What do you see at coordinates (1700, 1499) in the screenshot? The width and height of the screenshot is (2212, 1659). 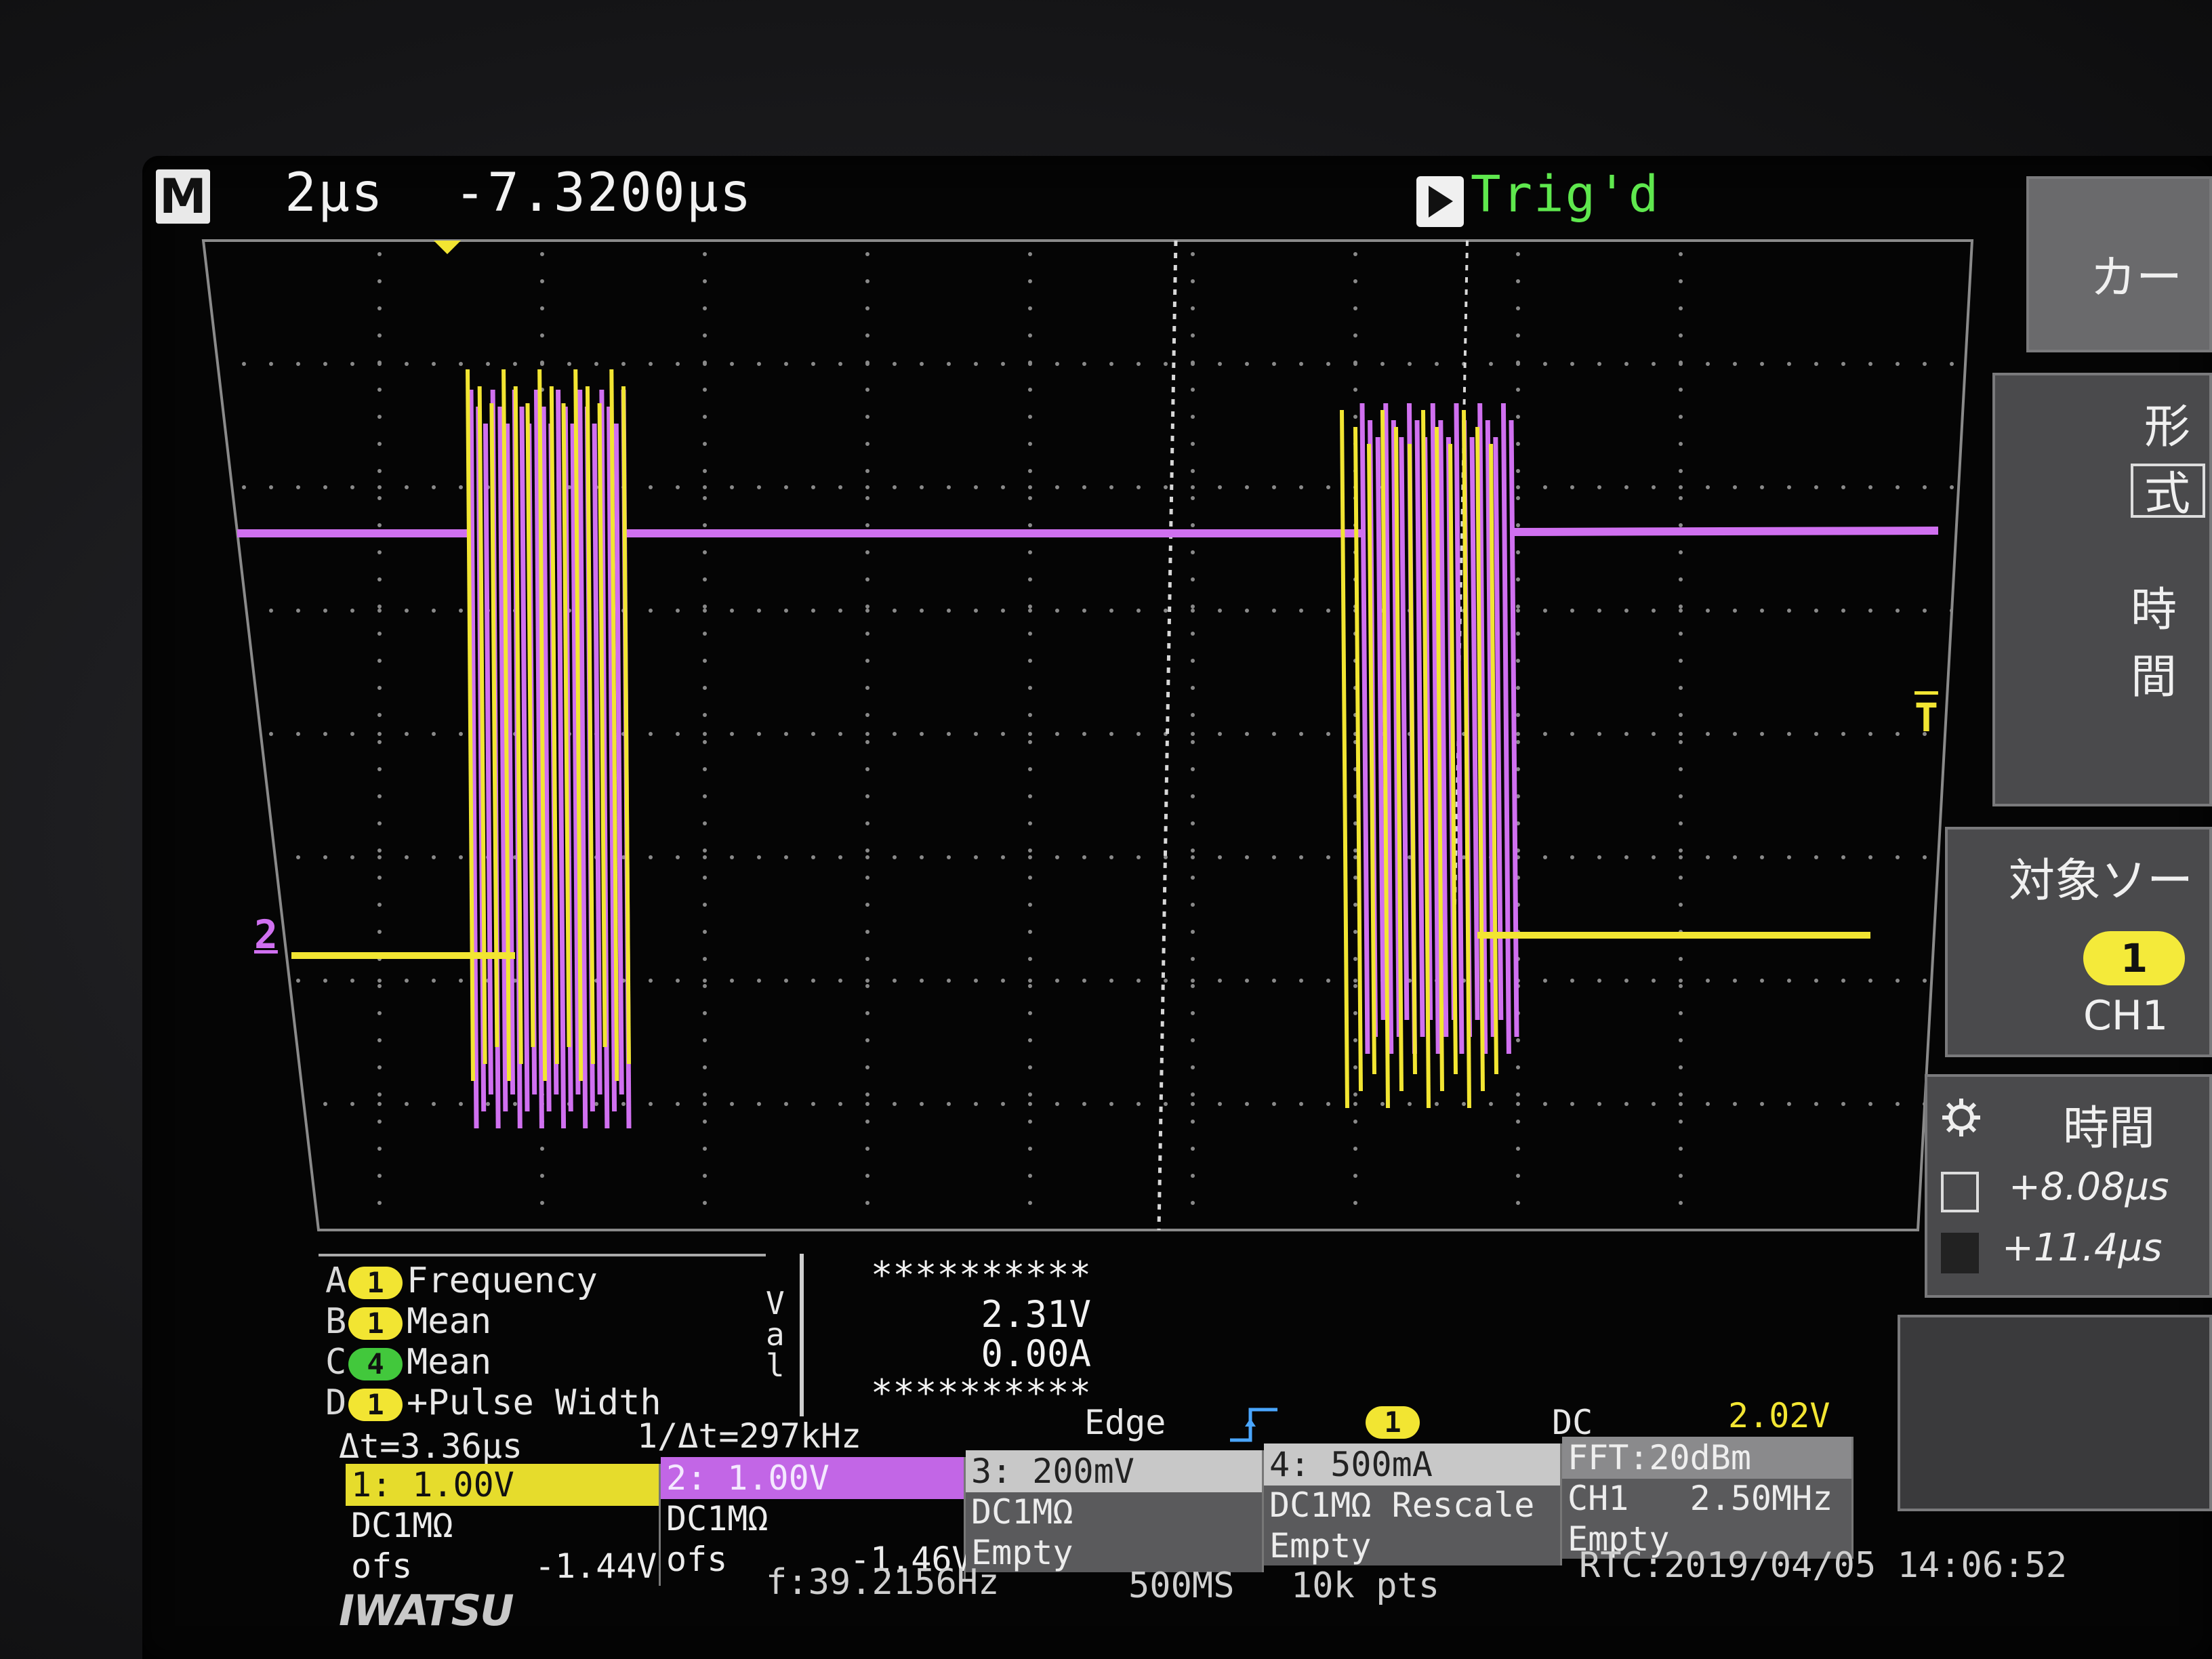 I see `fft-source: CH1 2.50MHz` at bounding box center [1700, 1499].